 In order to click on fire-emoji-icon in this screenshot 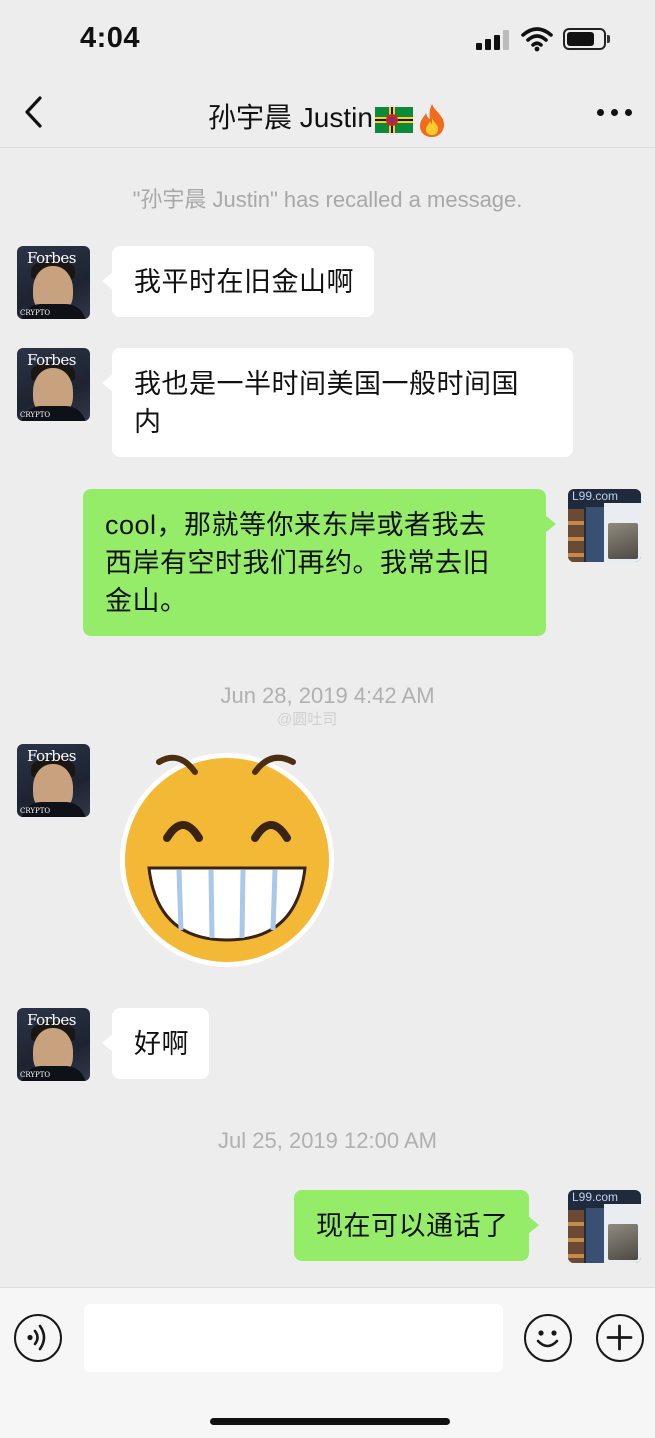, I will do `click(432, 120)`.